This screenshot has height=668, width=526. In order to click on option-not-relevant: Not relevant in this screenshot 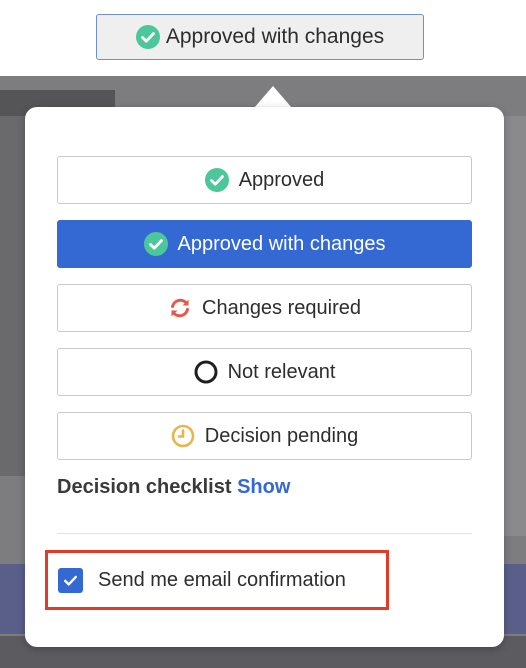, I will do `click(264, 372)`.